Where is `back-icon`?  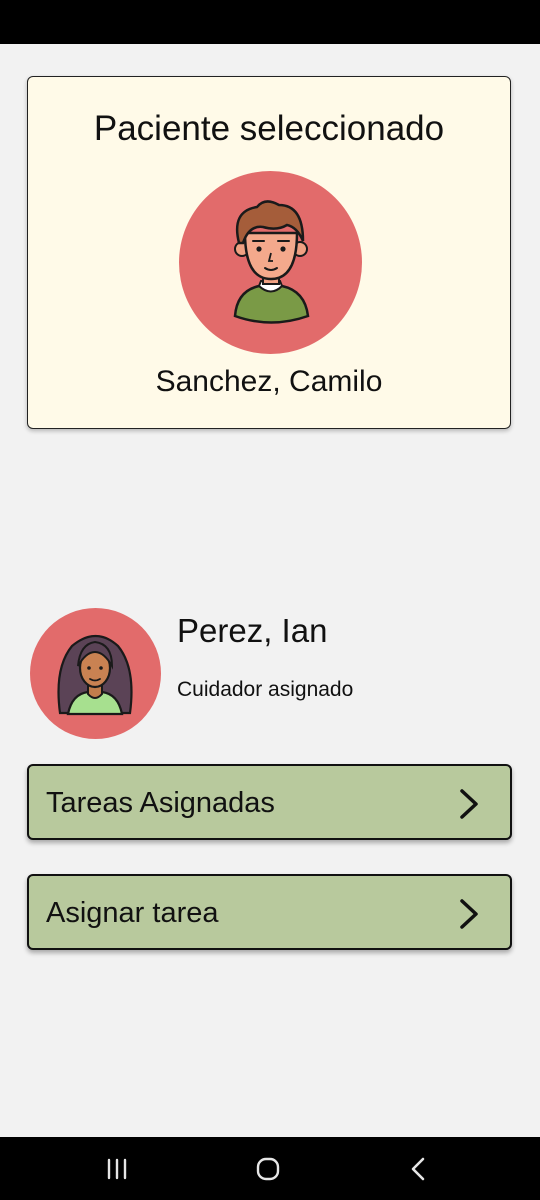
back-icon is located at coordinates (419, 1169).